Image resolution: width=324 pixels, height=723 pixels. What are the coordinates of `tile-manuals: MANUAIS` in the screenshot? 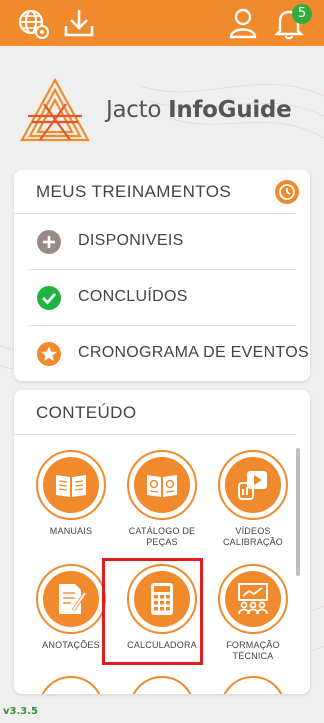 It's located at (71, 493).